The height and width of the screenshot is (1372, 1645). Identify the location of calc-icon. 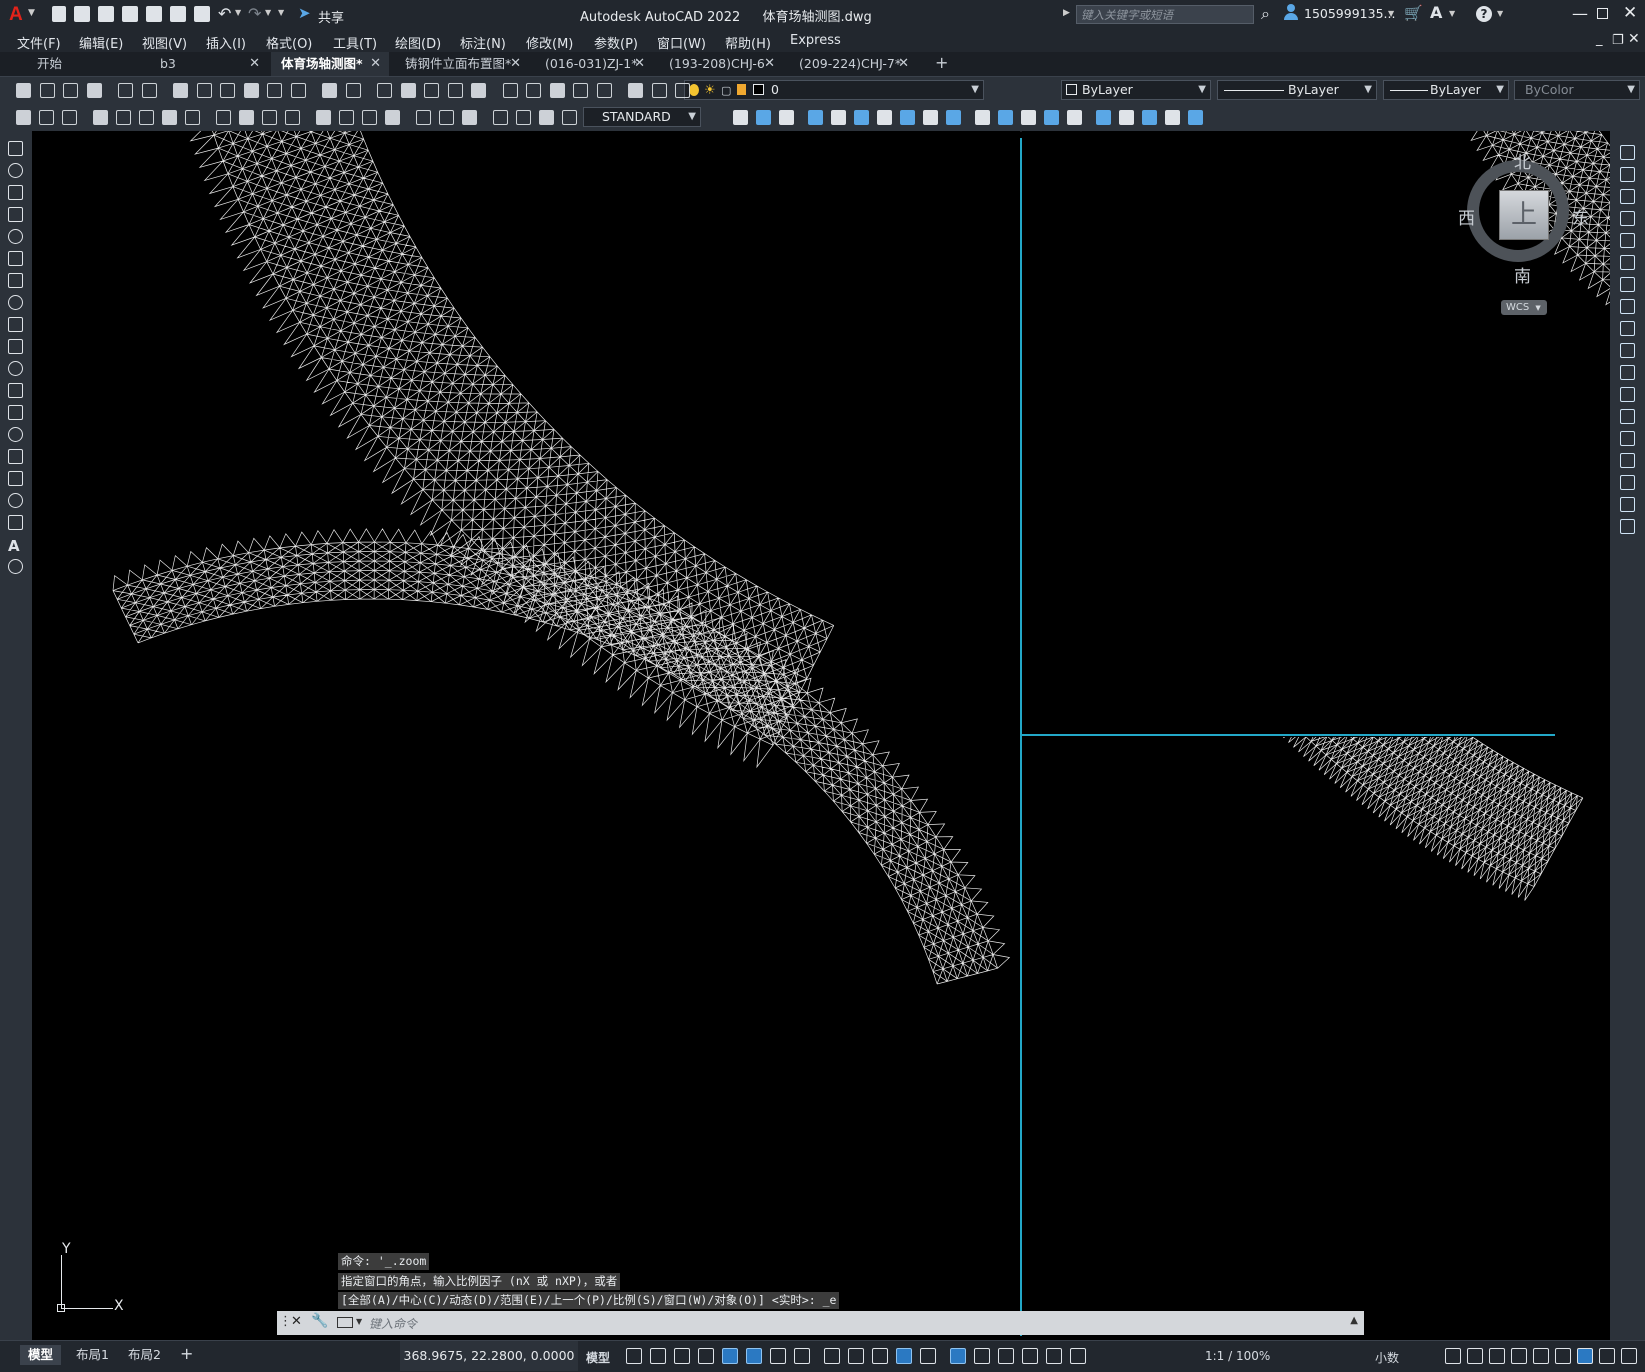
(604, 90).